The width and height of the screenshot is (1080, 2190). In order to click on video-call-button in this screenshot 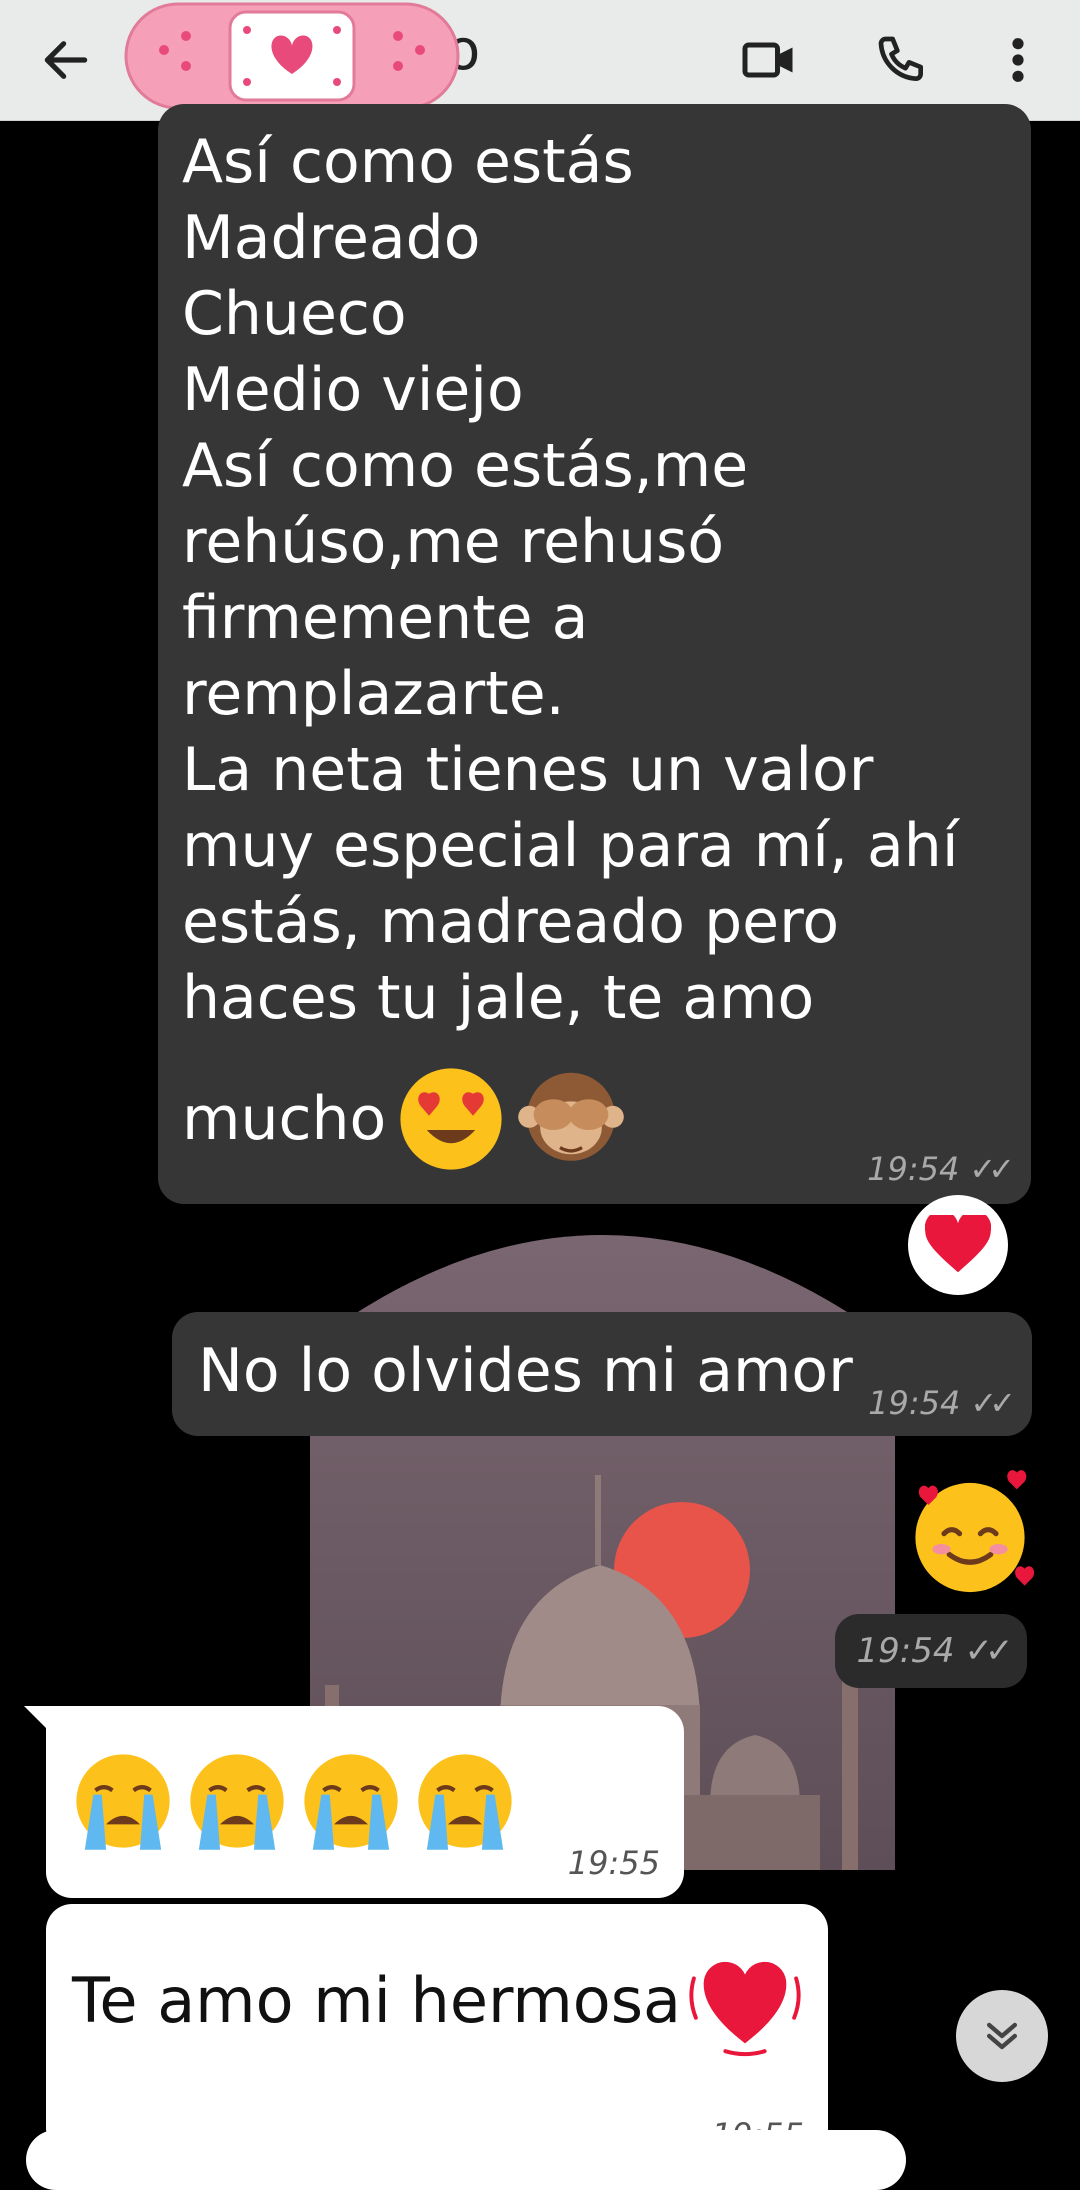, I will do `click(770, 60)`.